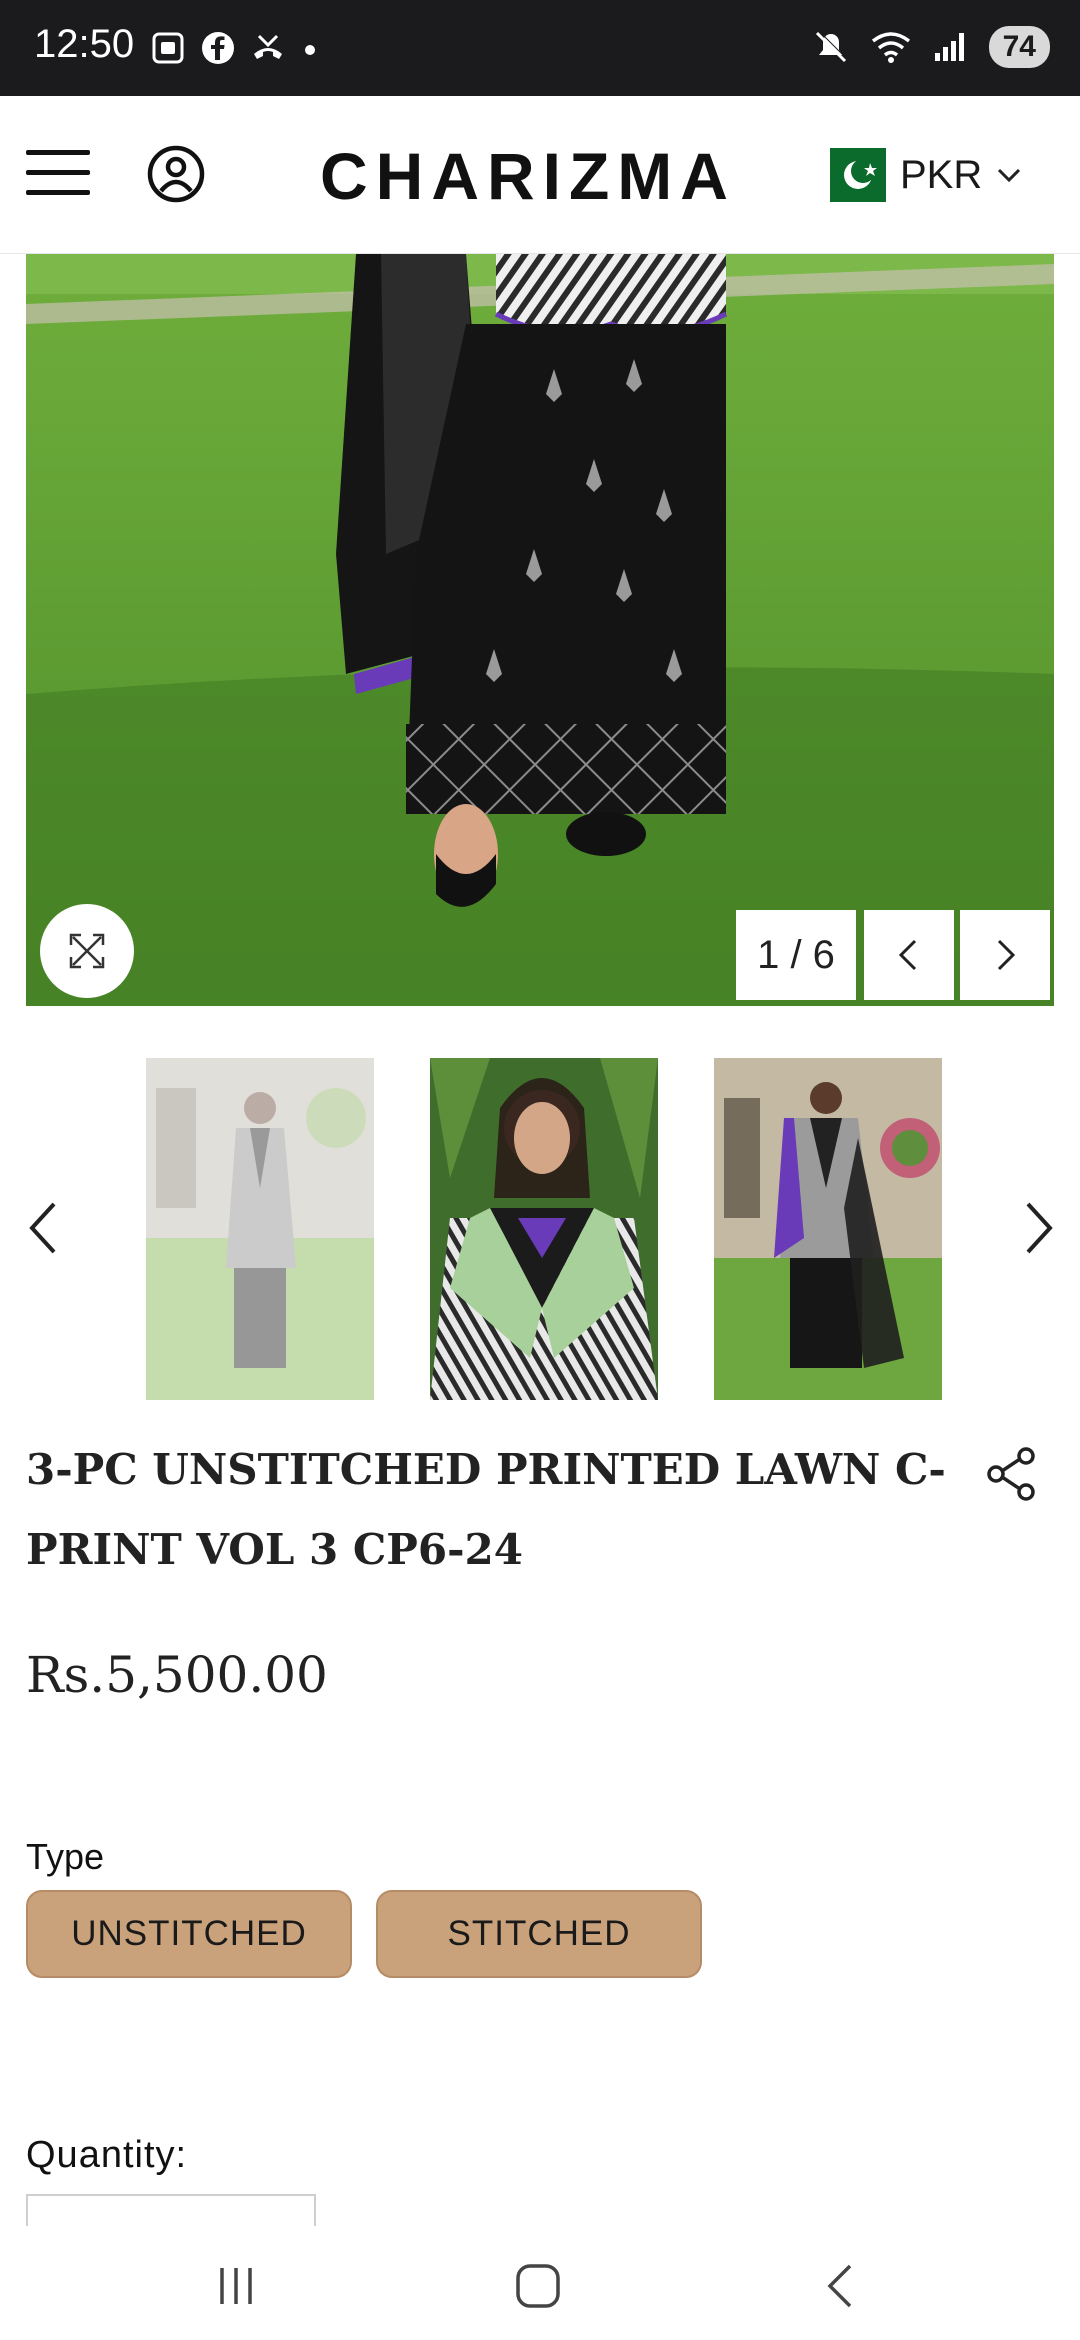 This screenshot has width=1080, height=2340. Describe the element at coordinates (890, 47) in the screenshot. I see `wifi-icon` at that location.